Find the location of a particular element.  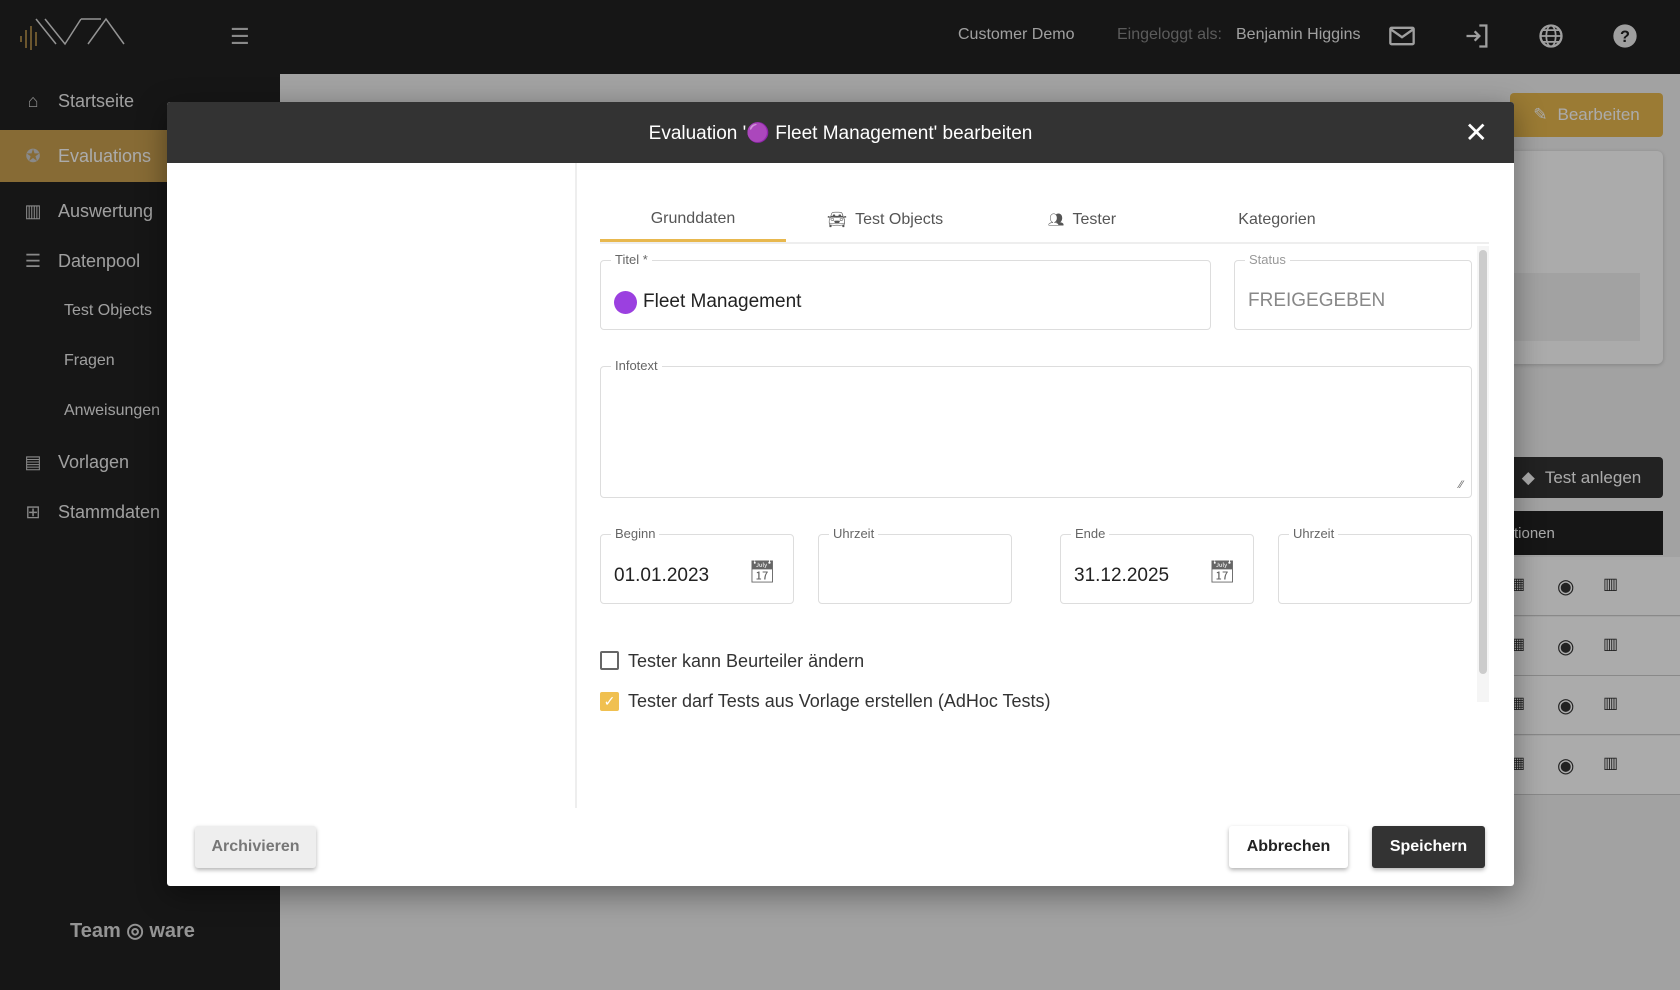

adhoc-tests-checkbox: ✓ is located at coordinates (609, 701).